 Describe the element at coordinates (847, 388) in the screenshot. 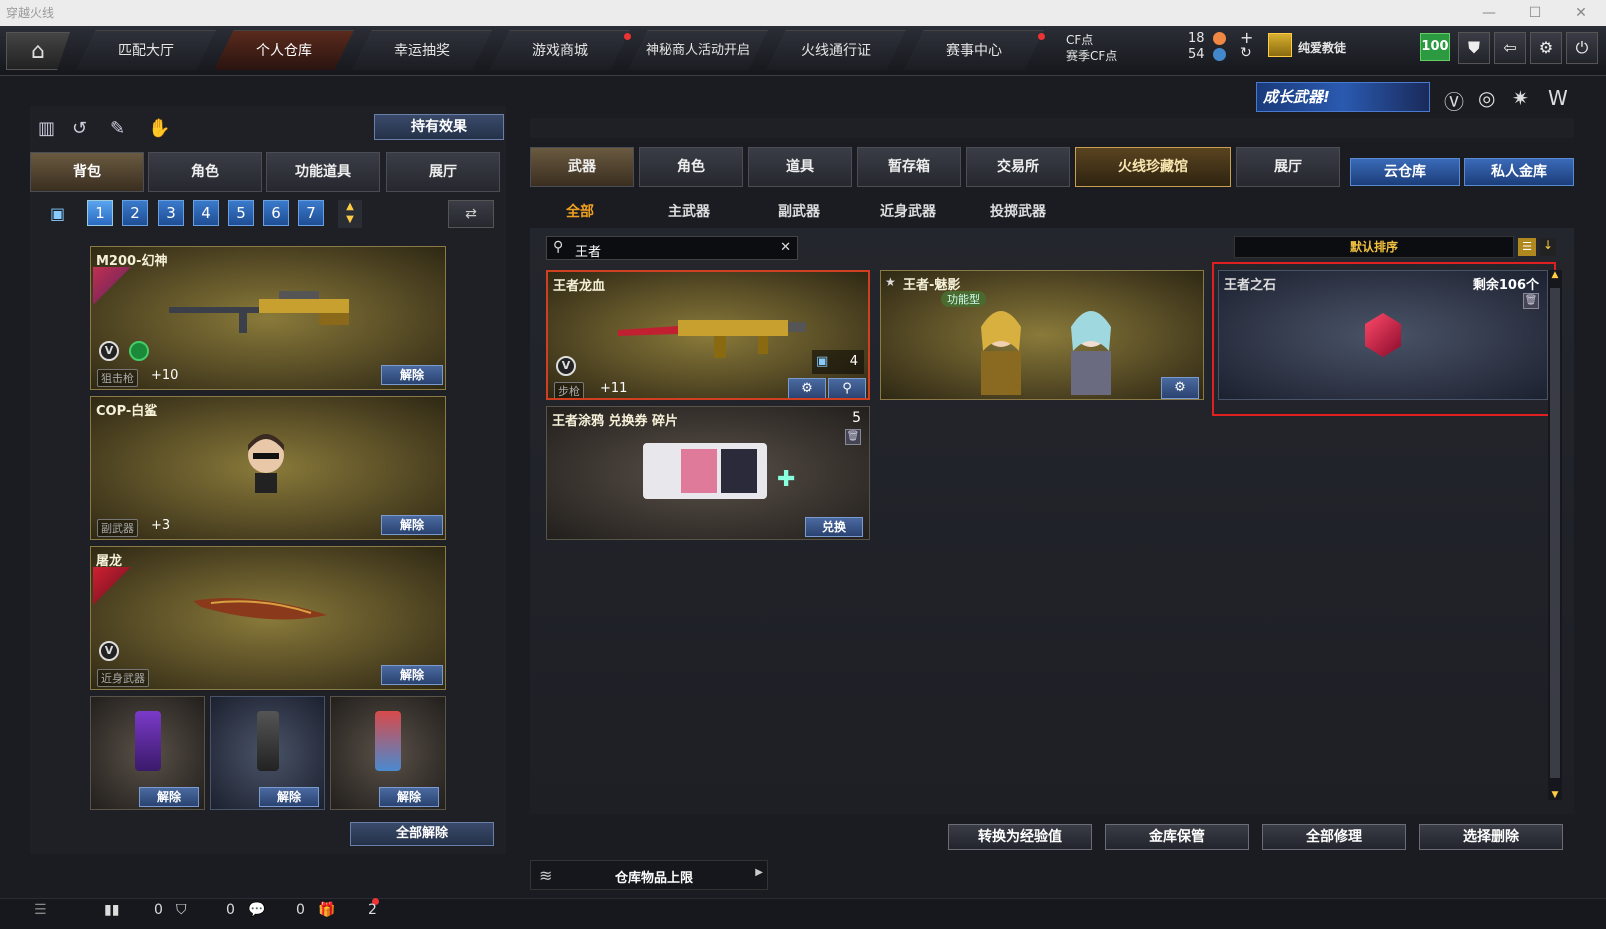

I see `search-icon: ⚲` at that location.